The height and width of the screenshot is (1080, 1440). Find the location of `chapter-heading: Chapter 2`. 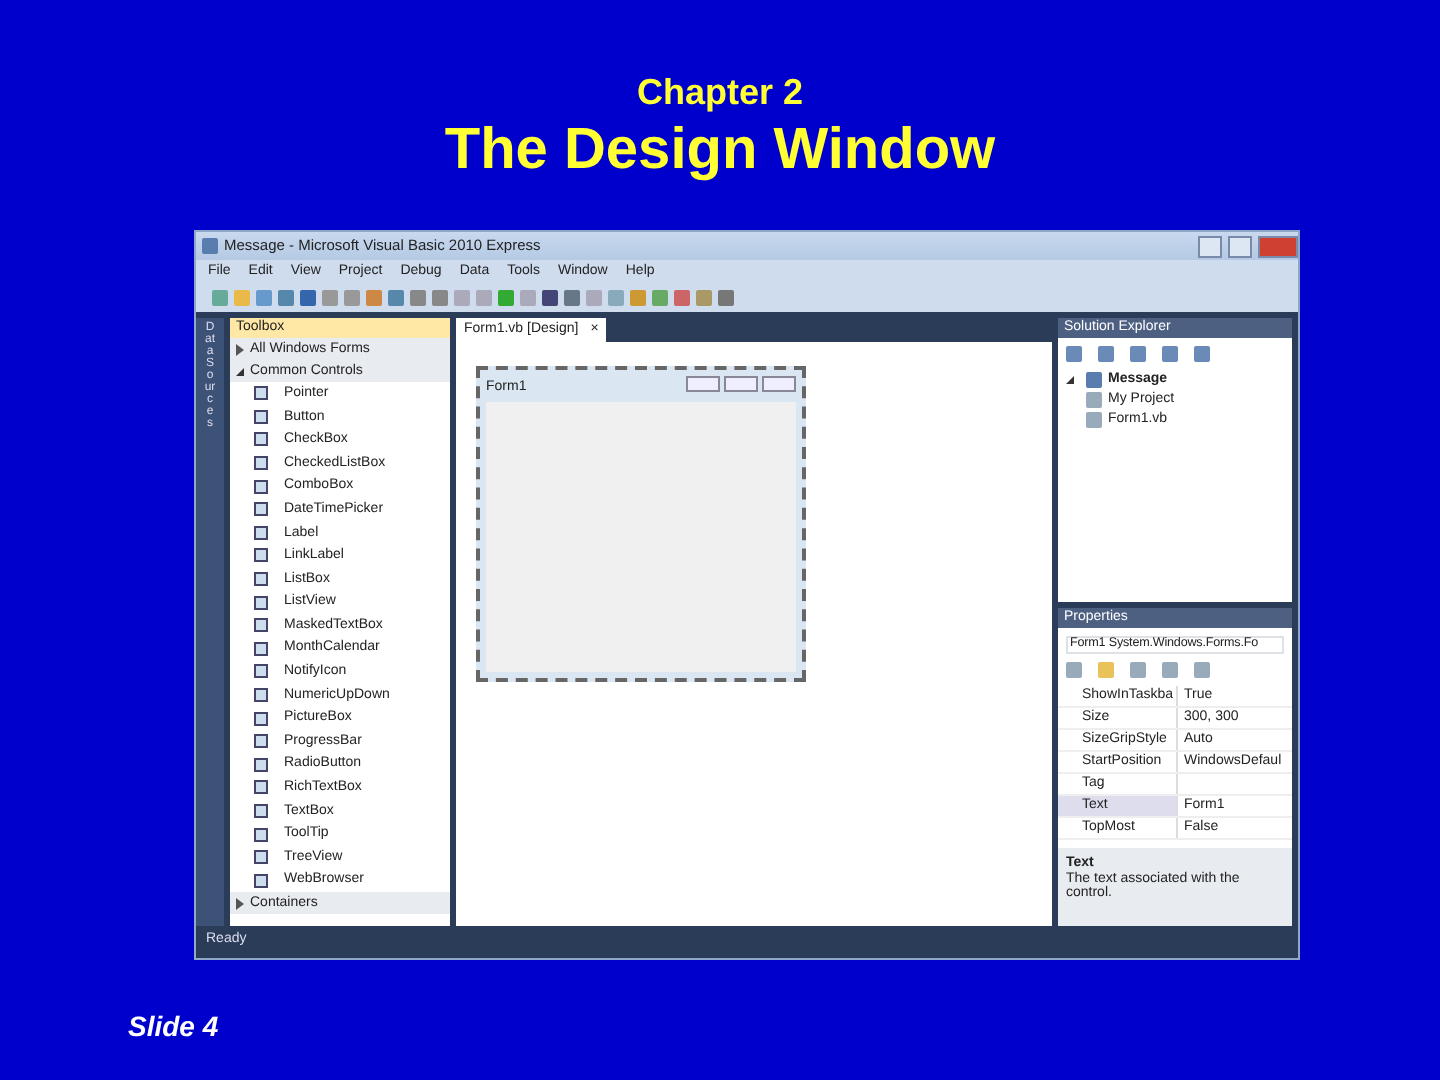

chapter-heading: Chapter 2 is located at coordinates (720, 92).